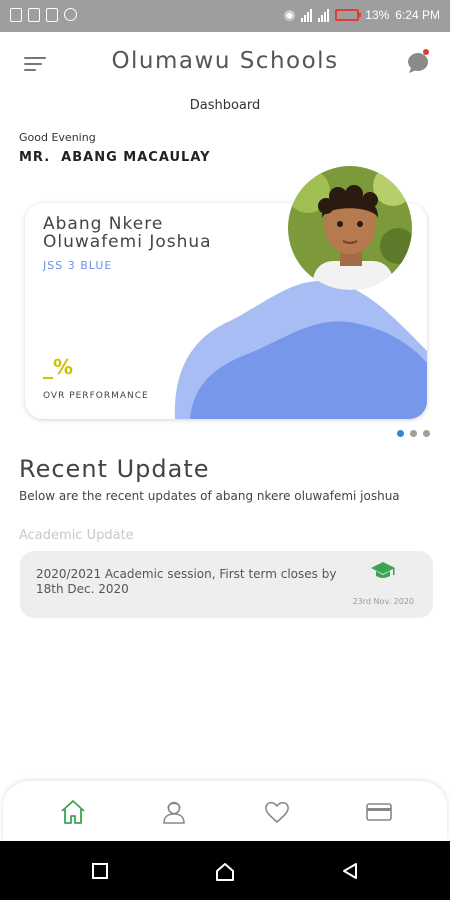  Describe the element at coordinates (58, 367) in the screenshot. I see `performance-value: _%` at that location.